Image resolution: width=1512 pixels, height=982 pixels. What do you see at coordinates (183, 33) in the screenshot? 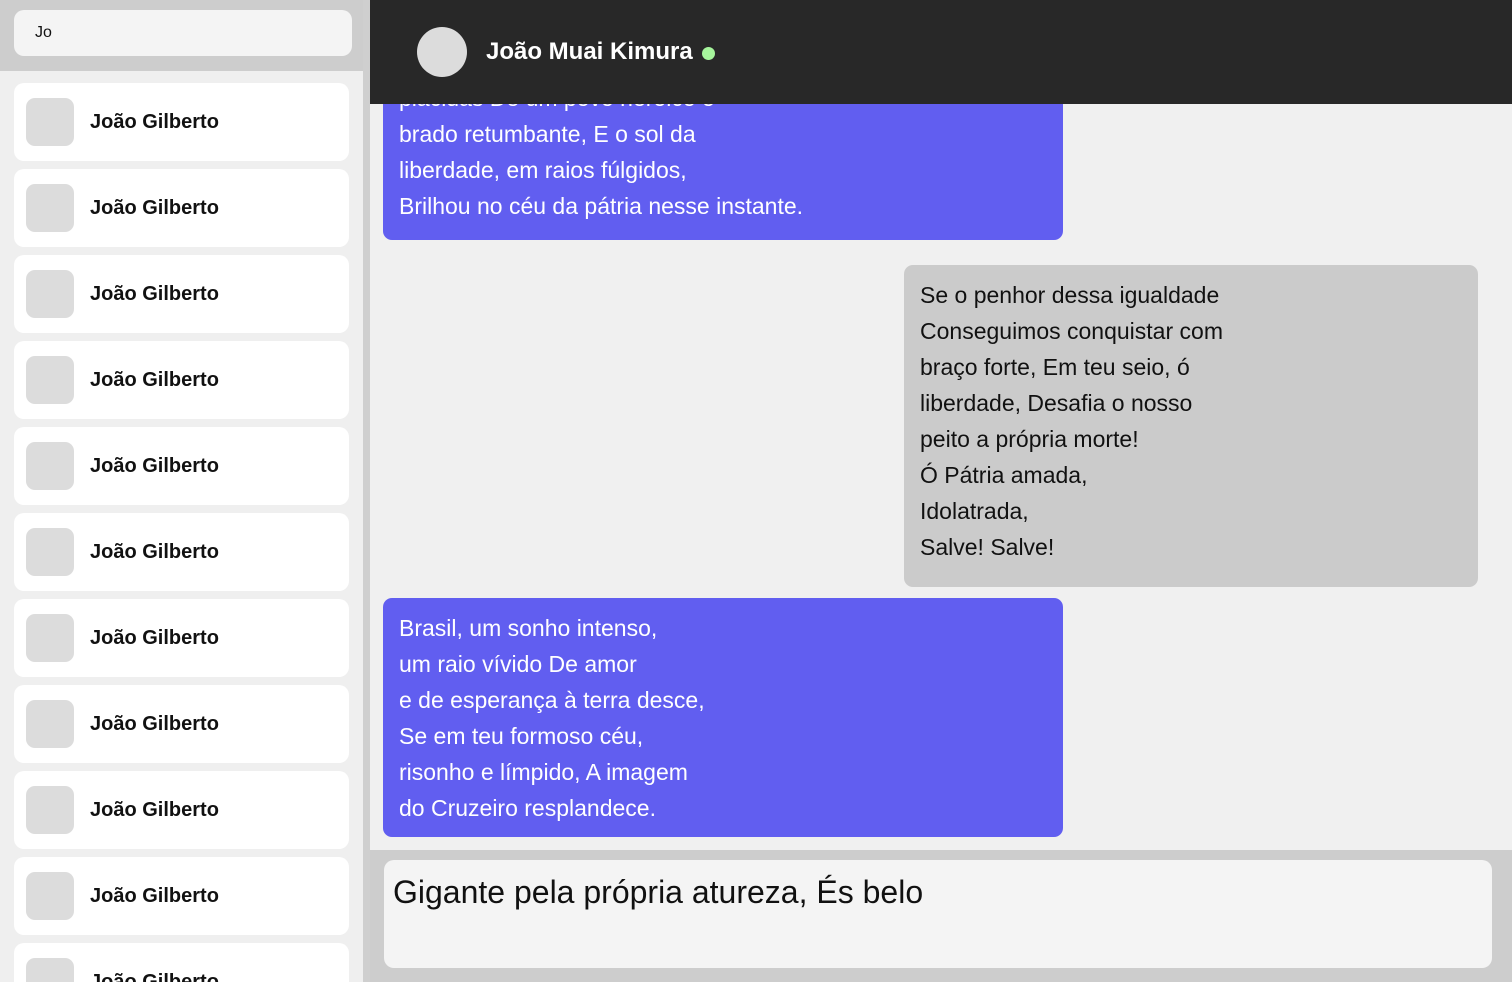
I see `search-input` at bounding box center [183, 33].